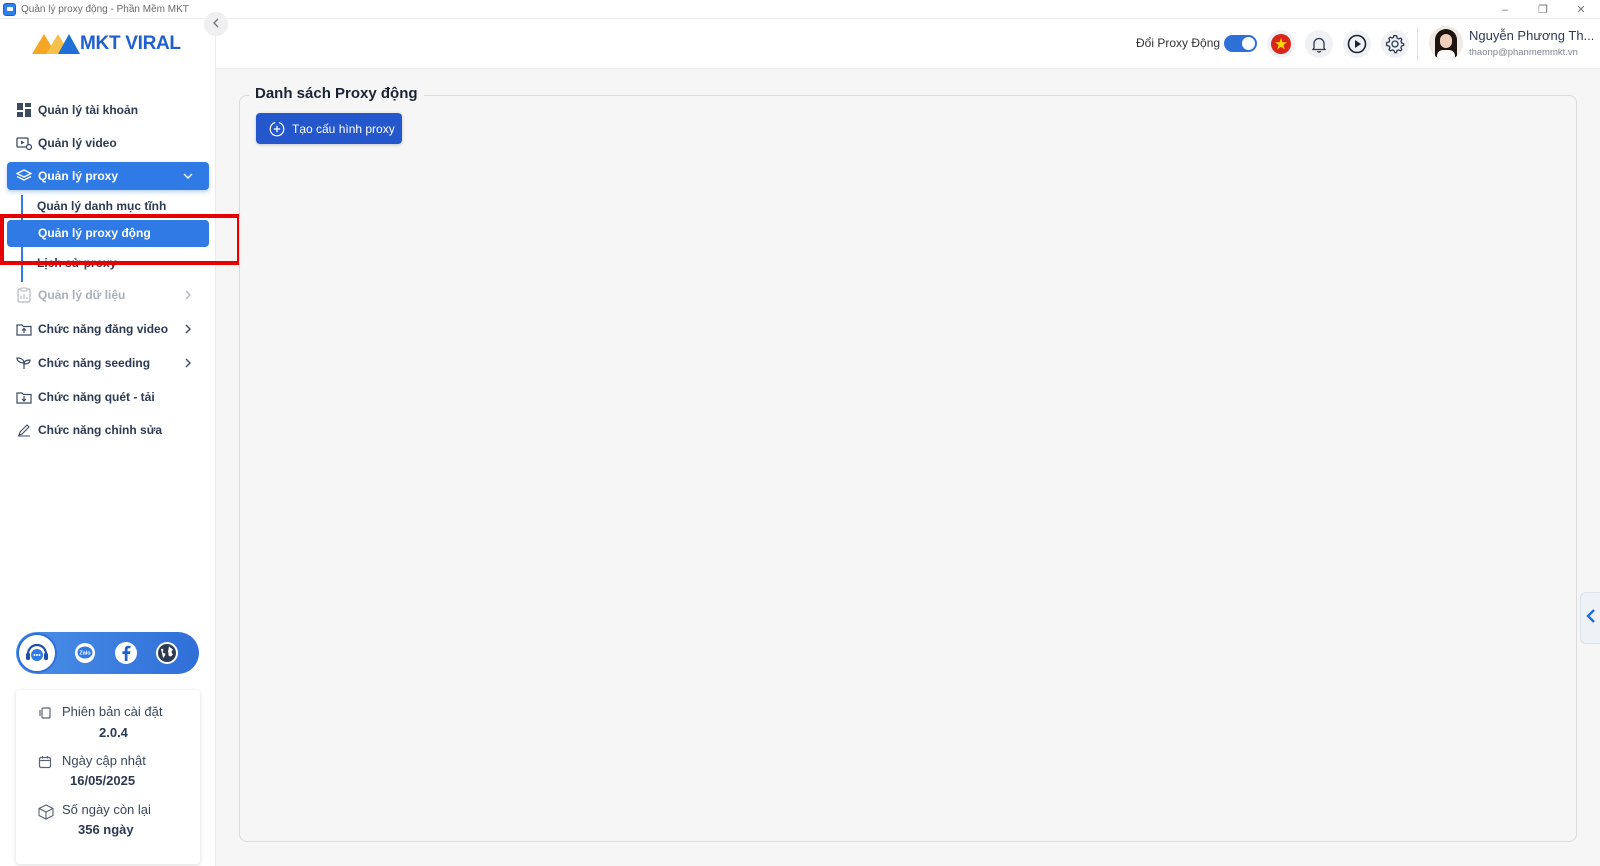  What do you see at coordinates (106, 829) in the screenshot?
I see `days-value: 356 ngày` at bounding box center [106, 829].